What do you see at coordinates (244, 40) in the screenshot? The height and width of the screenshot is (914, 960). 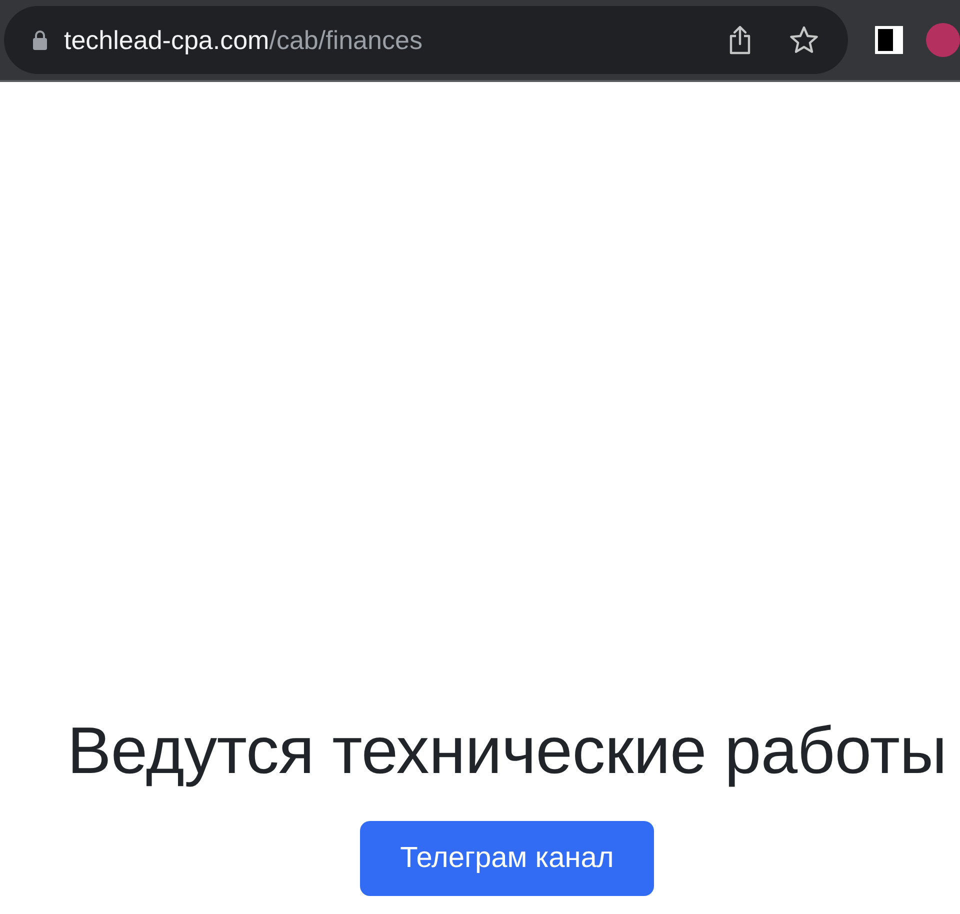 I see `url-text: techlead-cpa.com/cab/finances` at bounding box center [244, 40].